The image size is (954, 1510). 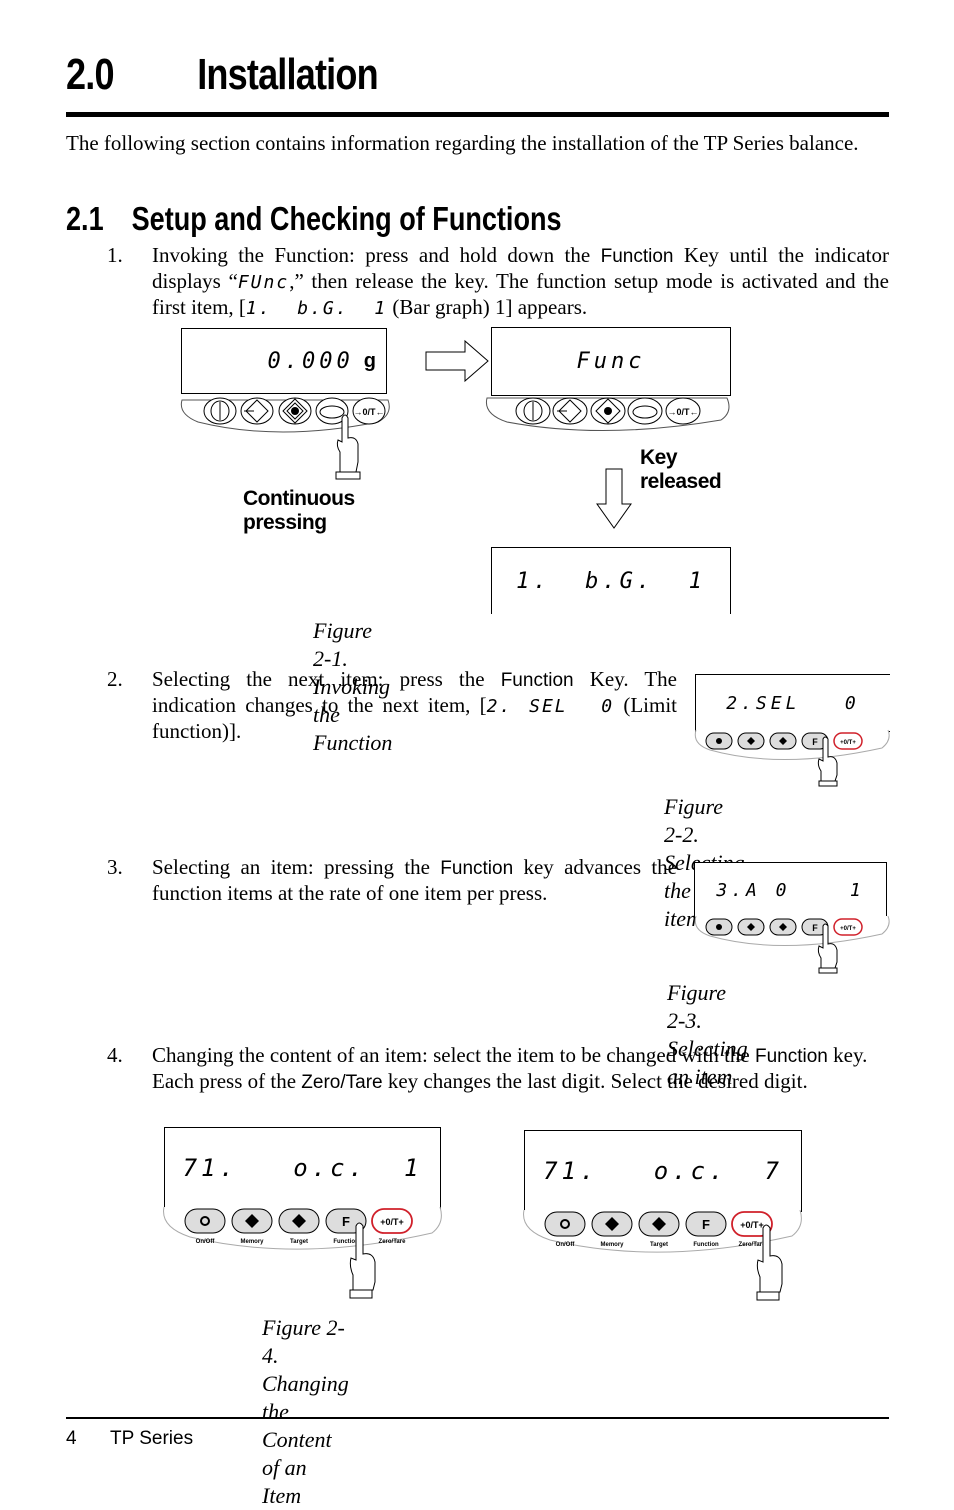 I want to click on section-title: Installation, so click(x=287, y=74).